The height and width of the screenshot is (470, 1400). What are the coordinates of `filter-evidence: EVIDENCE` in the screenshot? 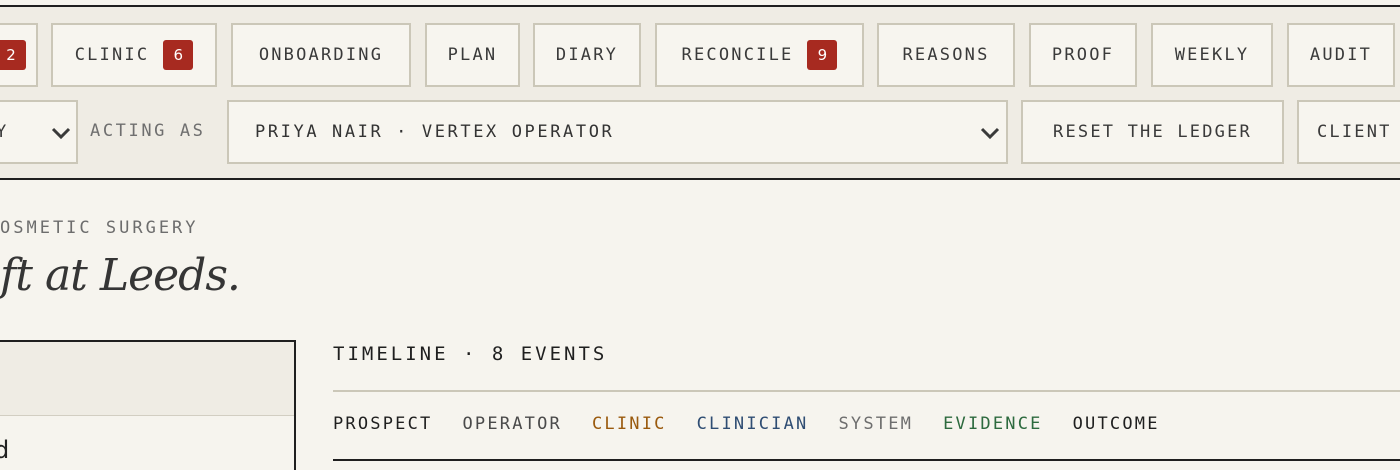 It's located at (992, 426).